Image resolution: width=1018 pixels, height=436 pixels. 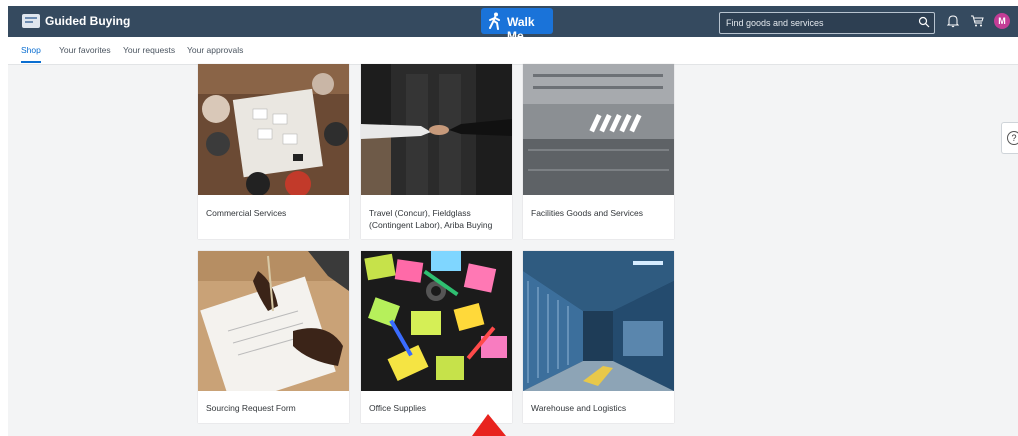 I want to click on warehouse-interior-image, so click(x=598, y=321).